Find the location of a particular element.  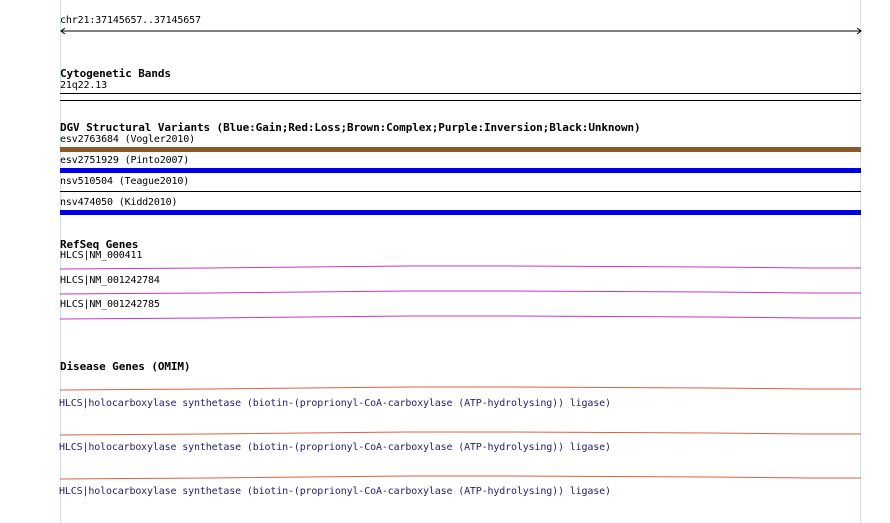

refseq-gene-label: HLCS|NM_001242785 is located at coordinates (110, 305).